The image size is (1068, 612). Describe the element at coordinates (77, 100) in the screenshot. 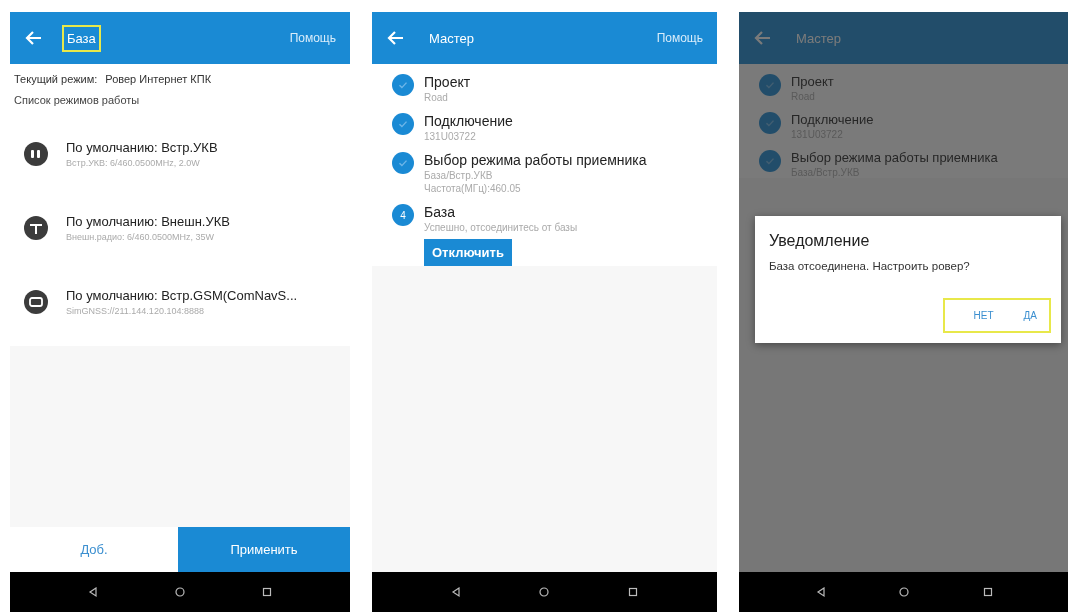

I see `list-heading: Список режимов работы` at that location.